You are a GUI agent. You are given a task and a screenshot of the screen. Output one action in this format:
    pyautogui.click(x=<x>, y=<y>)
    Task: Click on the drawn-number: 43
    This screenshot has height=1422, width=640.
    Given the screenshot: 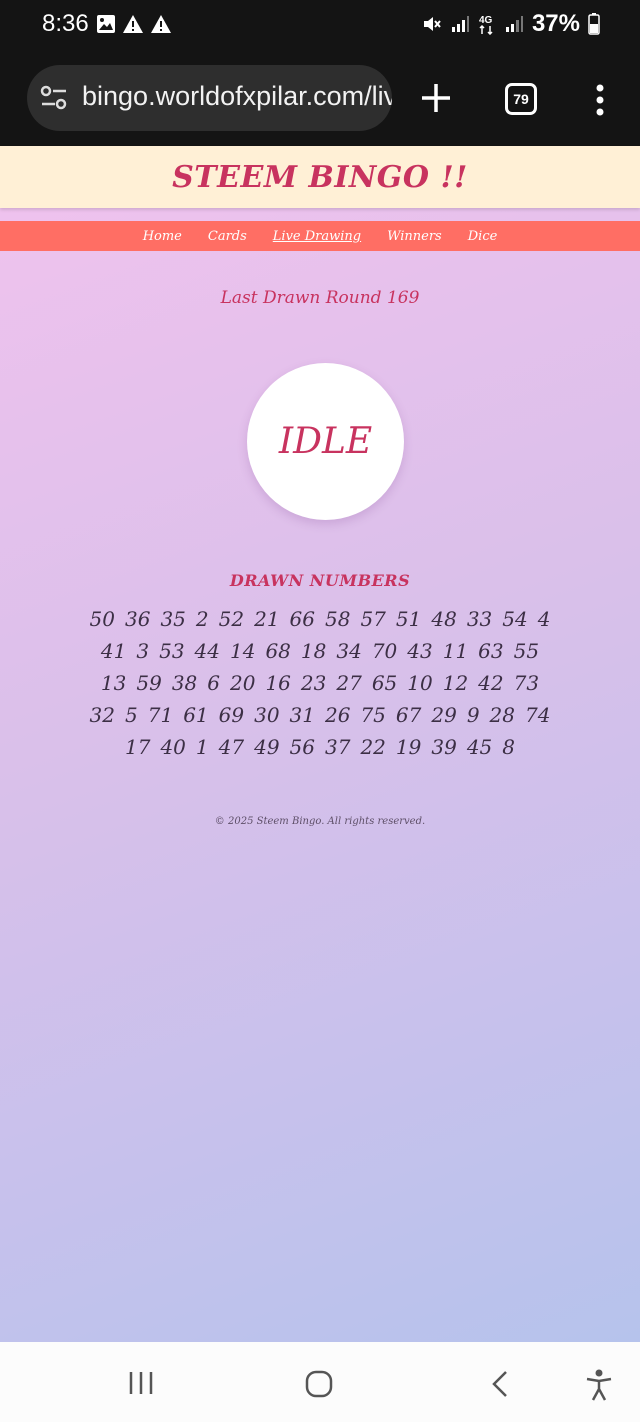 What is the action you would take?
    pyautogui.click(x=420, y=651)
    